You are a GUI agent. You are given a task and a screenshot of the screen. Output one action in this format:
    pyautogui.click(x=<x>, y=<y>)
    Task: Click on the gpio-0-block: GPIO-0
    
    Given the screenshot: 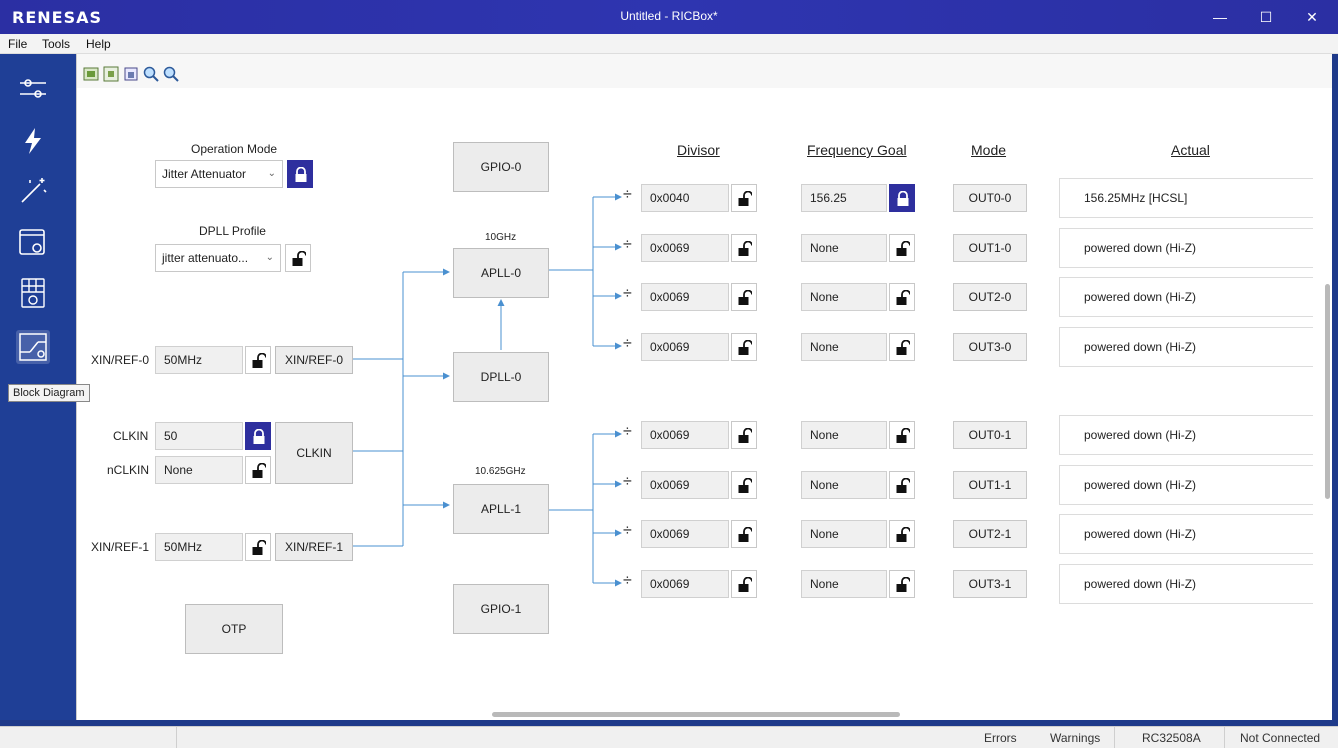 What is the action you would take?
    pyautogui.click(x=501, y=167)
    